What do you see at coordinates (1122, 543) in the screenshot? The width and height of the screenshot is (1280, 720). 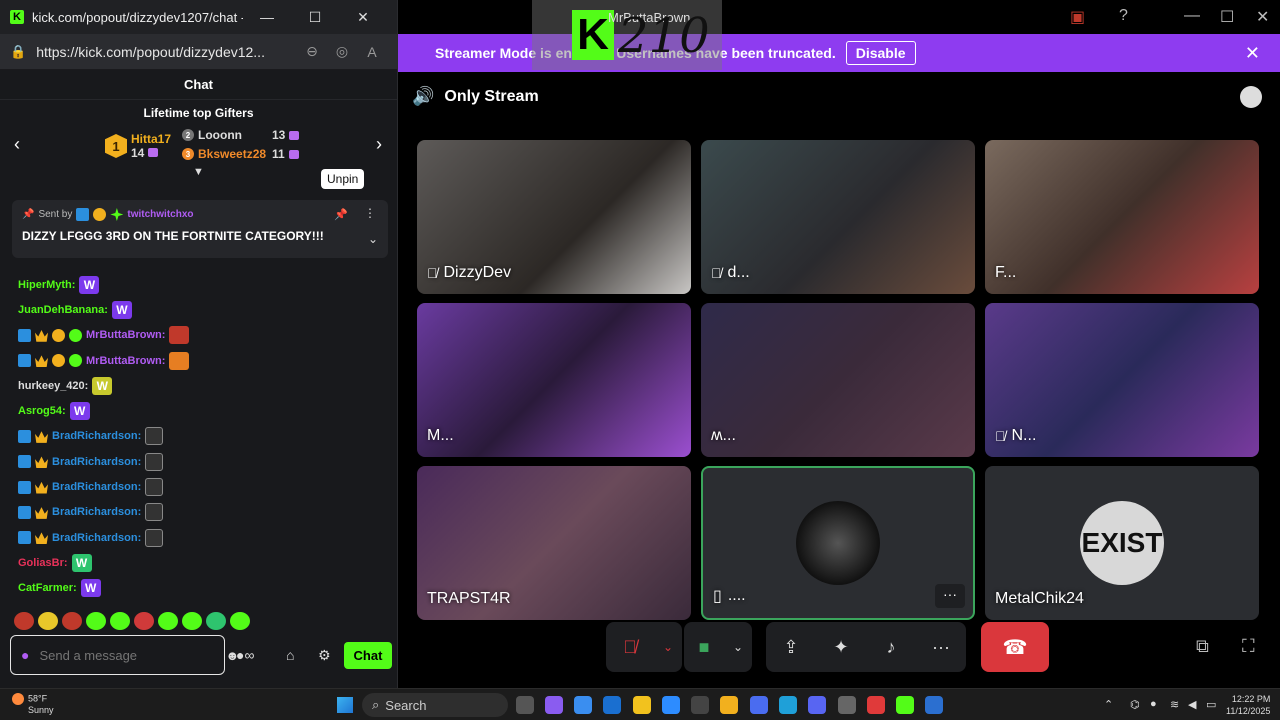 I see `video-tile: EXIST MetalChik24` at bounding box center [1122, 543].